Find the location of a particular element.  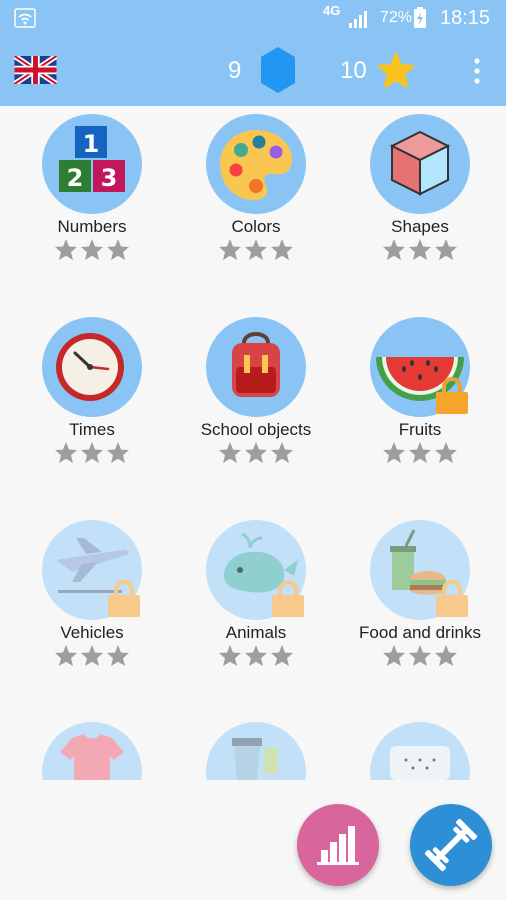

sofa-icon is located at coordinates (420, 763).